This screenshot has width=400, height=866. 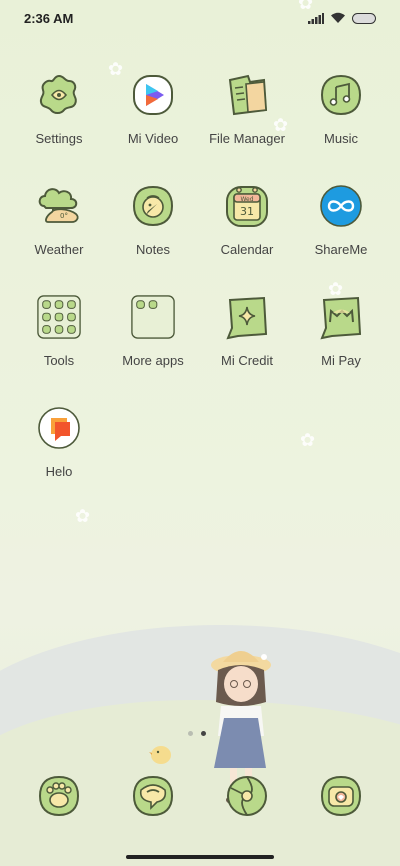 I want to click on app-file-manager: File Manager, so click(x=247, y=112).